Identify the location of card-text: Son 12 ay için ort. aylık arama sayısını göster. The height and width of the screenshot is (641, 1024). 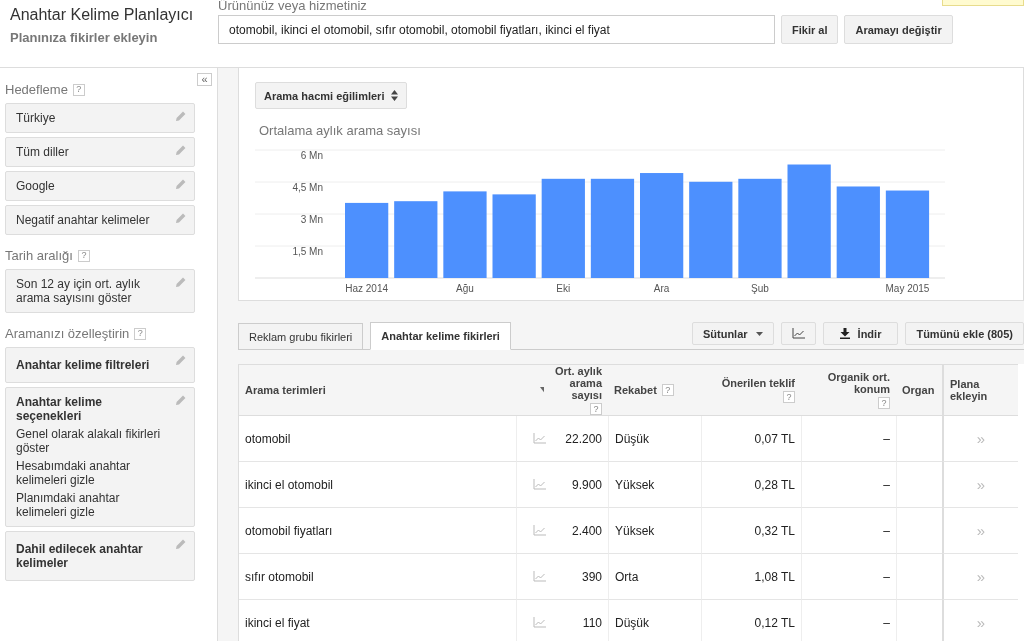
(79, 291).